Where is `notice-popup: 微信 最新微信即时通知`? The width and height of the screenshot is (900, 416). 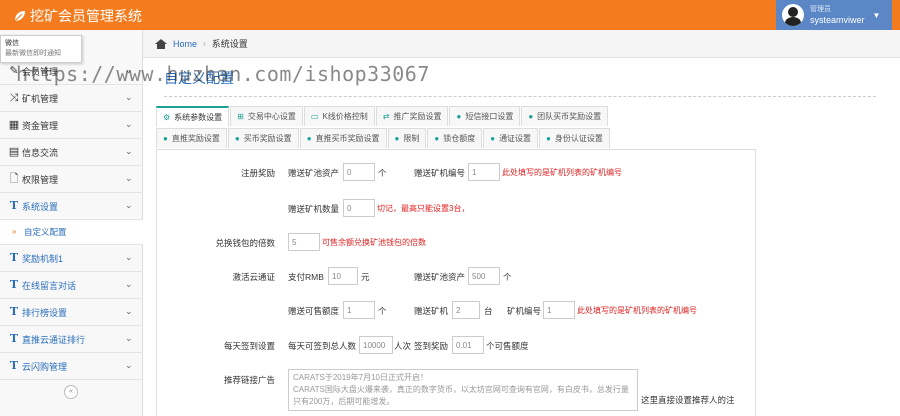
notice-popup: 微信 最新微信即时通知 is located at coordinates (41, 49).